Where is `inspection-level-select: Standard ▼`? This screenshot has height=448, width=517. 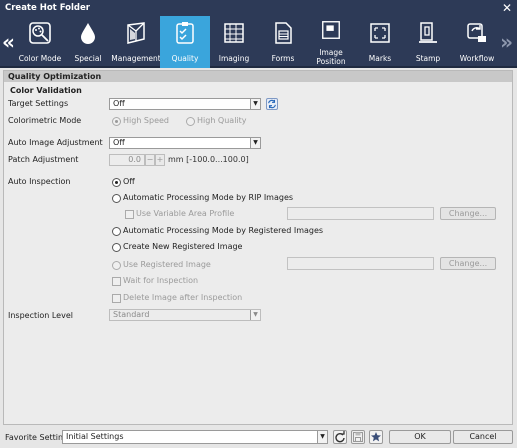 inspection-level-select: Standard ▼ is located at coordinates (185, 315).